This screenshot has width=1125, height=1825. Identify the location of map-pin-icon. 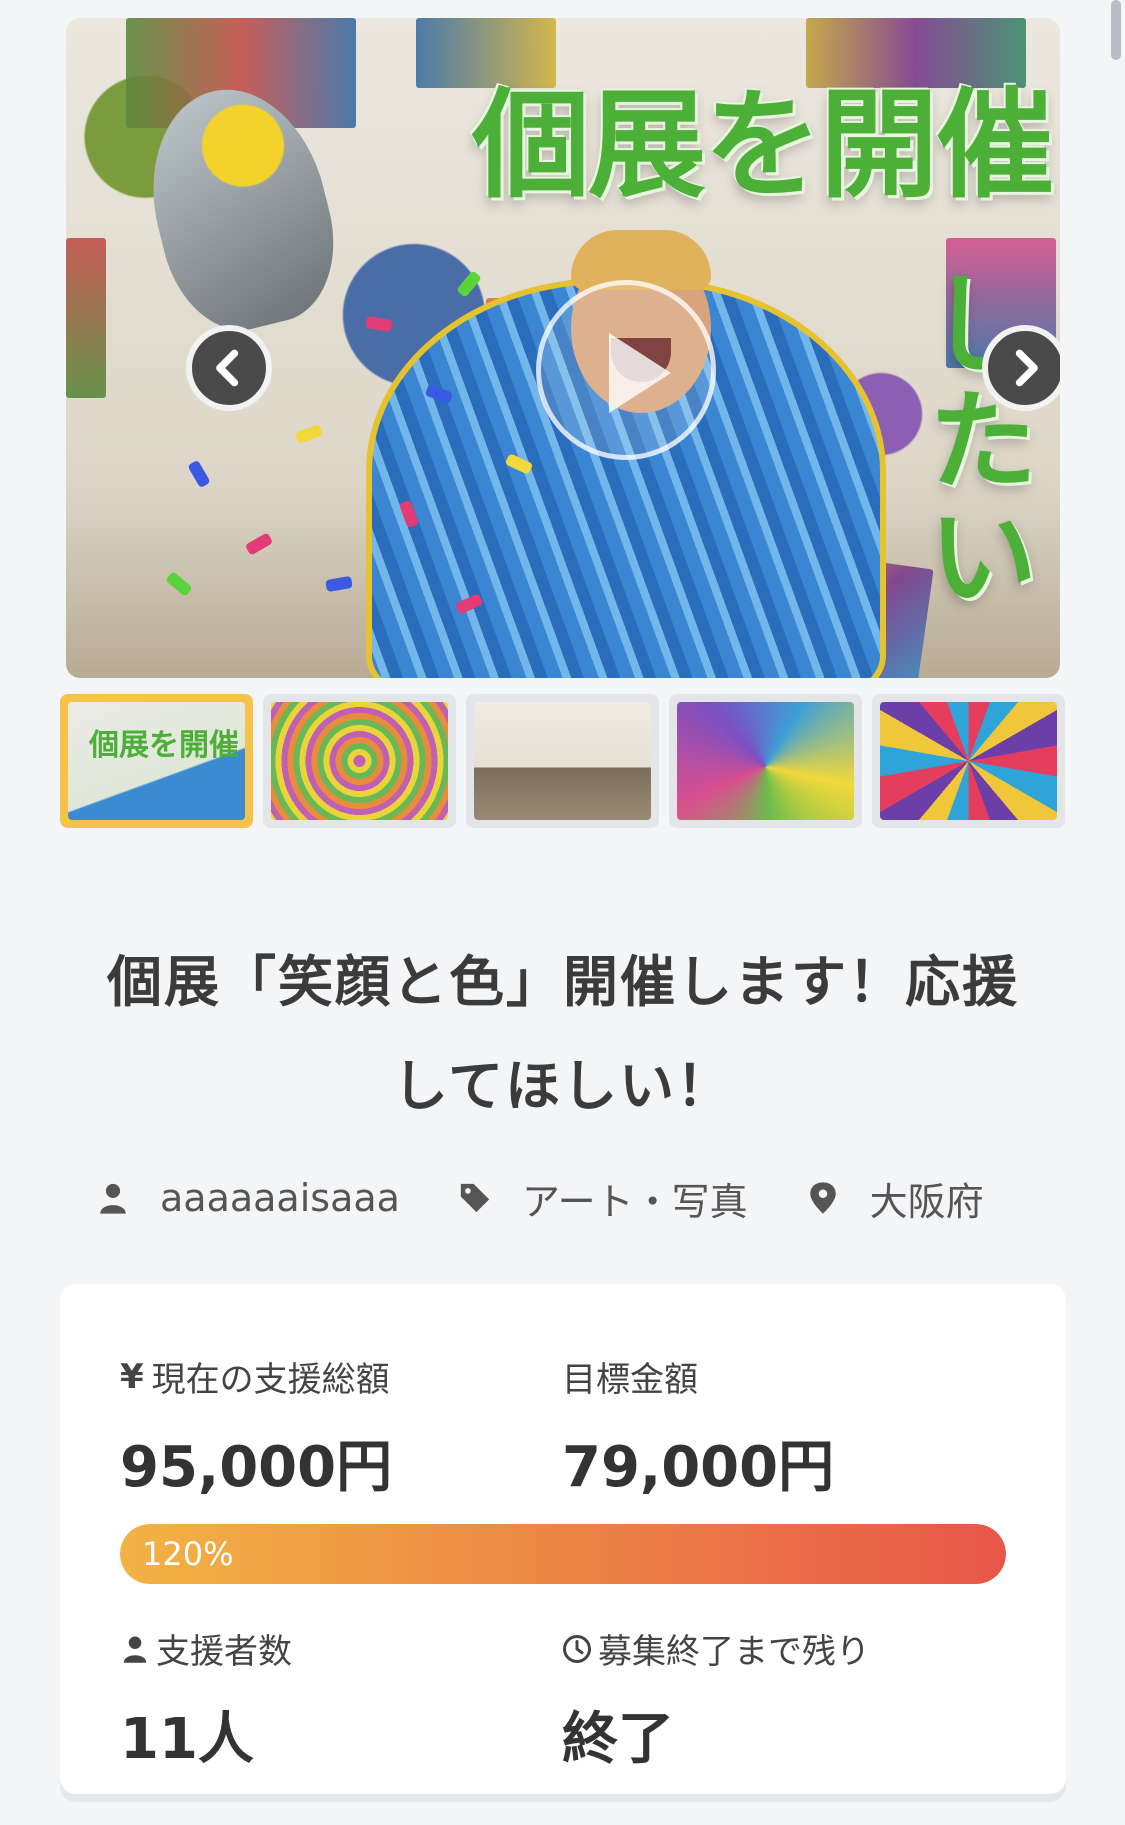
(822, 1198).